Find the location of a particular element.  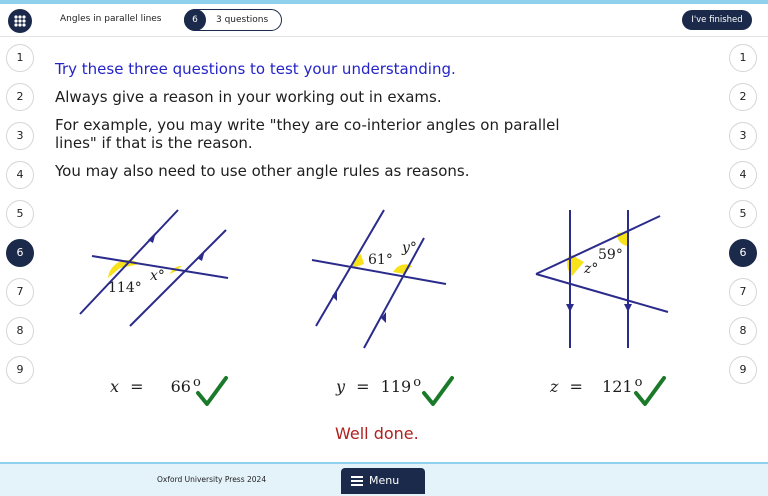

angle-label-y: y° is located at coordinates (409, 248).